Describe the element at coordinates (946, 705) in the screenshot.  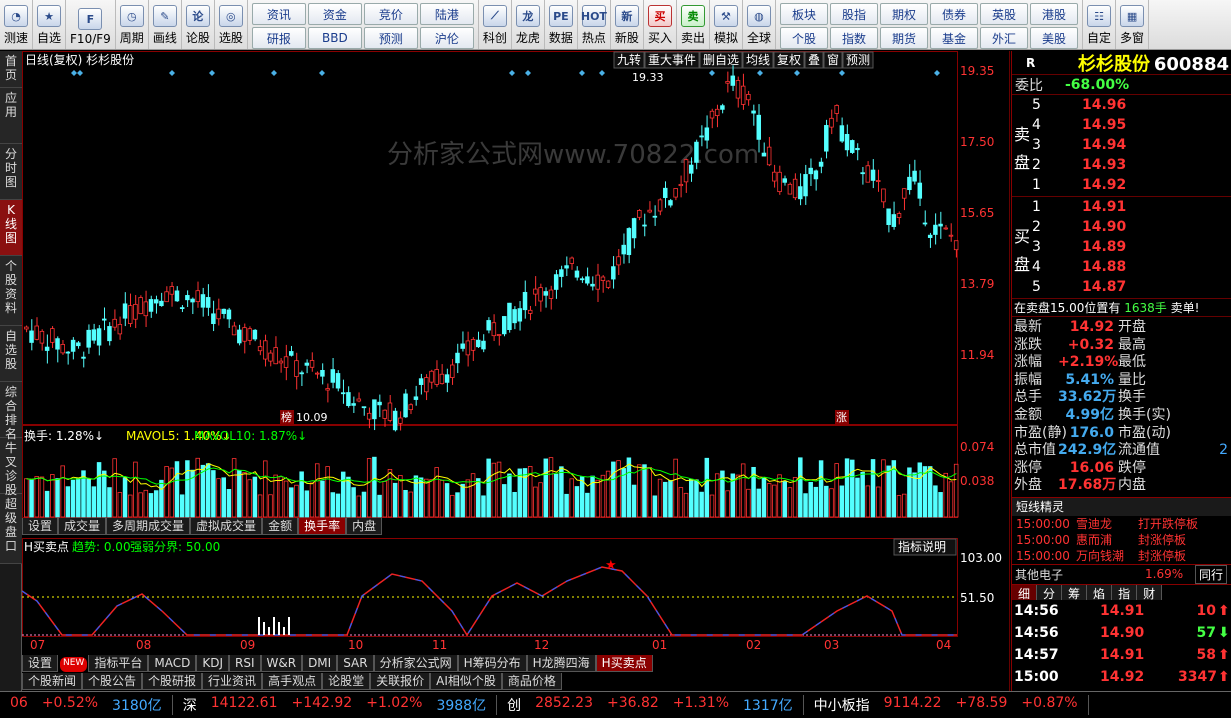
I see `index-group-3: 中小板指 9114.22 +78.59 +0.87%` at that location.